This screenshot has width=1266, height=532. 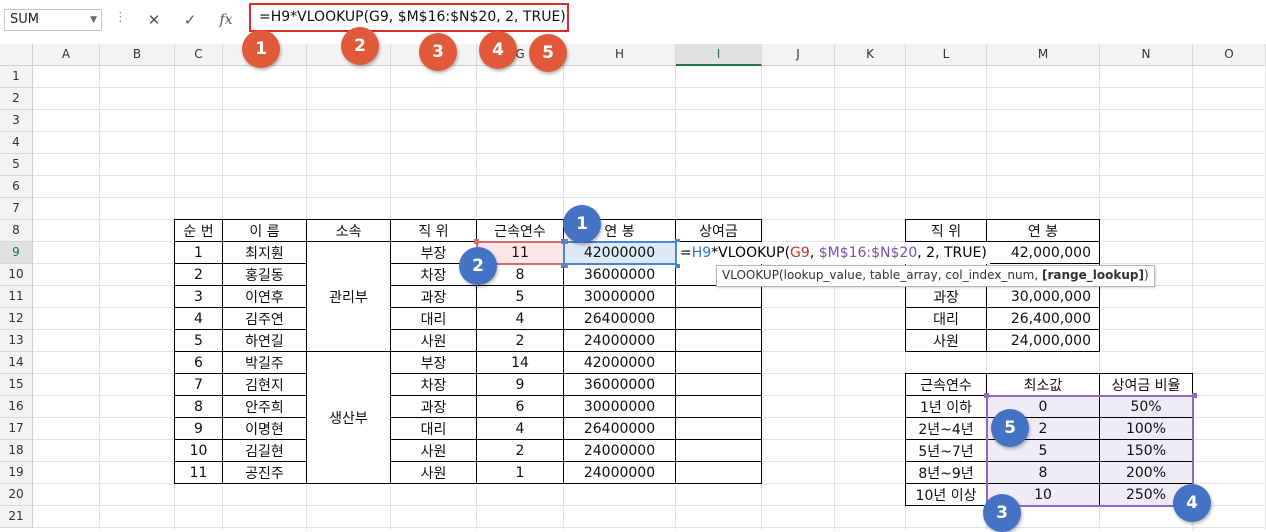 I want to click on table3-header-3: 상여금 비율, so click(x=1146, y=384).